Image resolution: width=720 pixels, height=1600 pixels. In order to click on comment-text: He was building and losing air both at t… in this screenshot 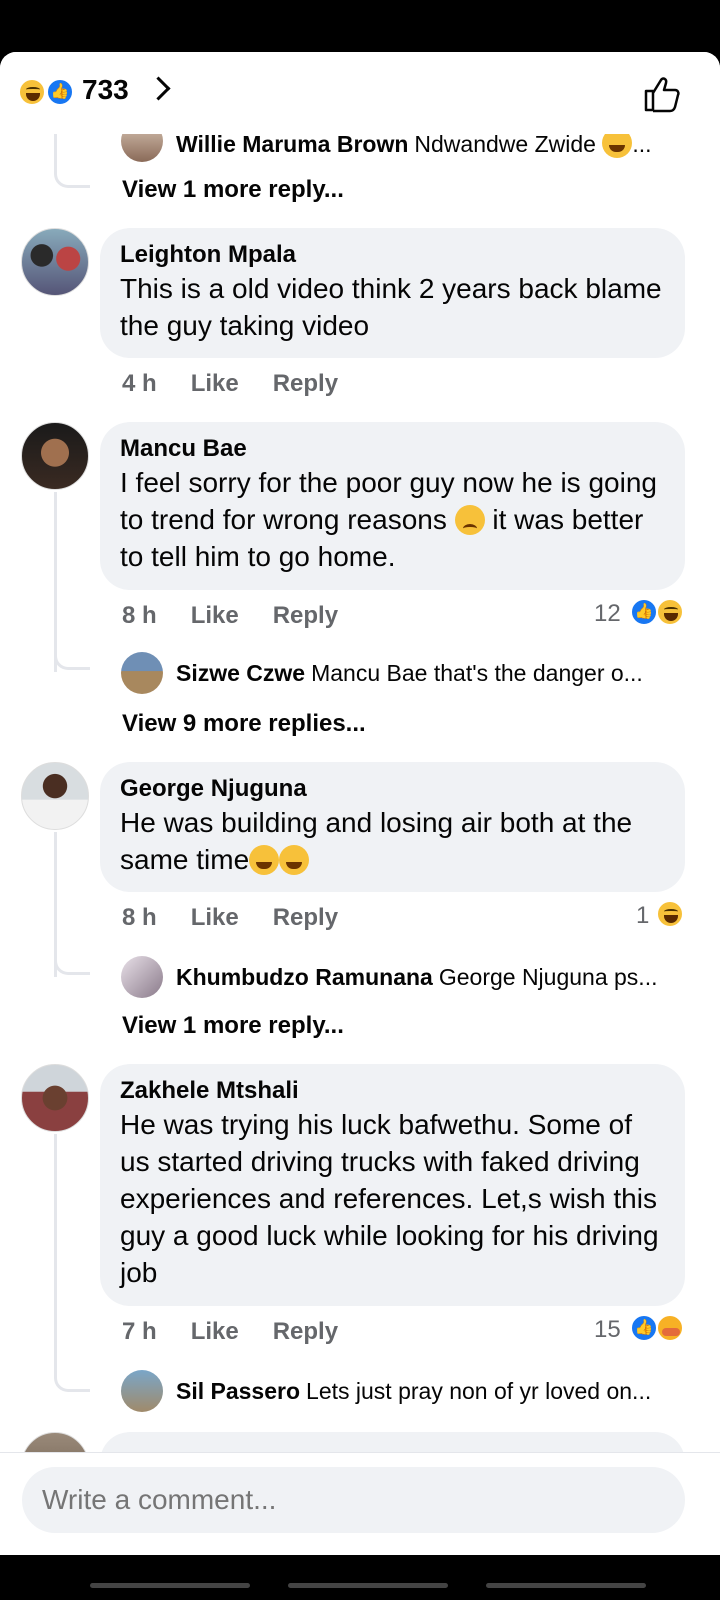, I will do `click(392, 841)`.